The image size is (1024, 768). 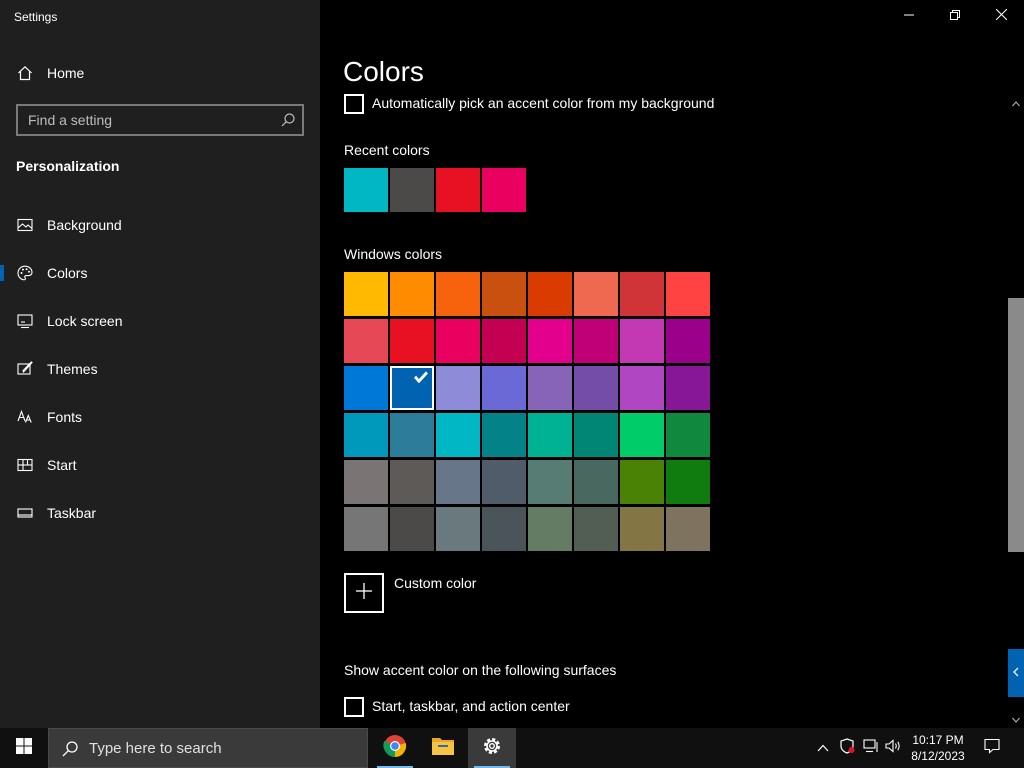 What do you see at coordinates (909, 16) in the screenshot?
I see `minimize-button` at bounding box center [909, 16].